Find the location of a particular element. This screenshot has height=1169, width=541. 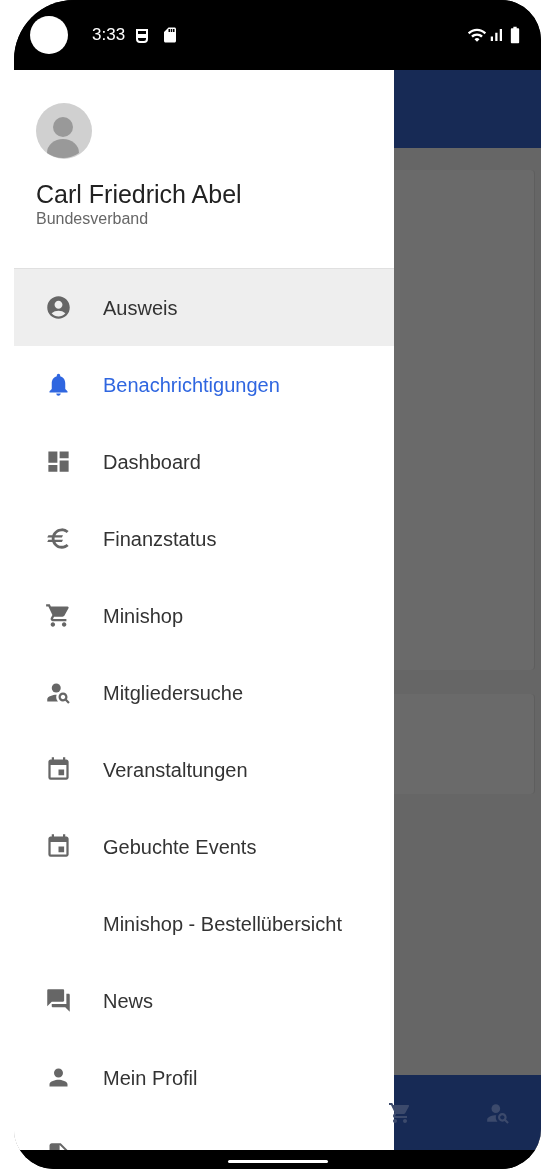

drawer-item-label: Finanzstatus is located at coordinates (160, 539).